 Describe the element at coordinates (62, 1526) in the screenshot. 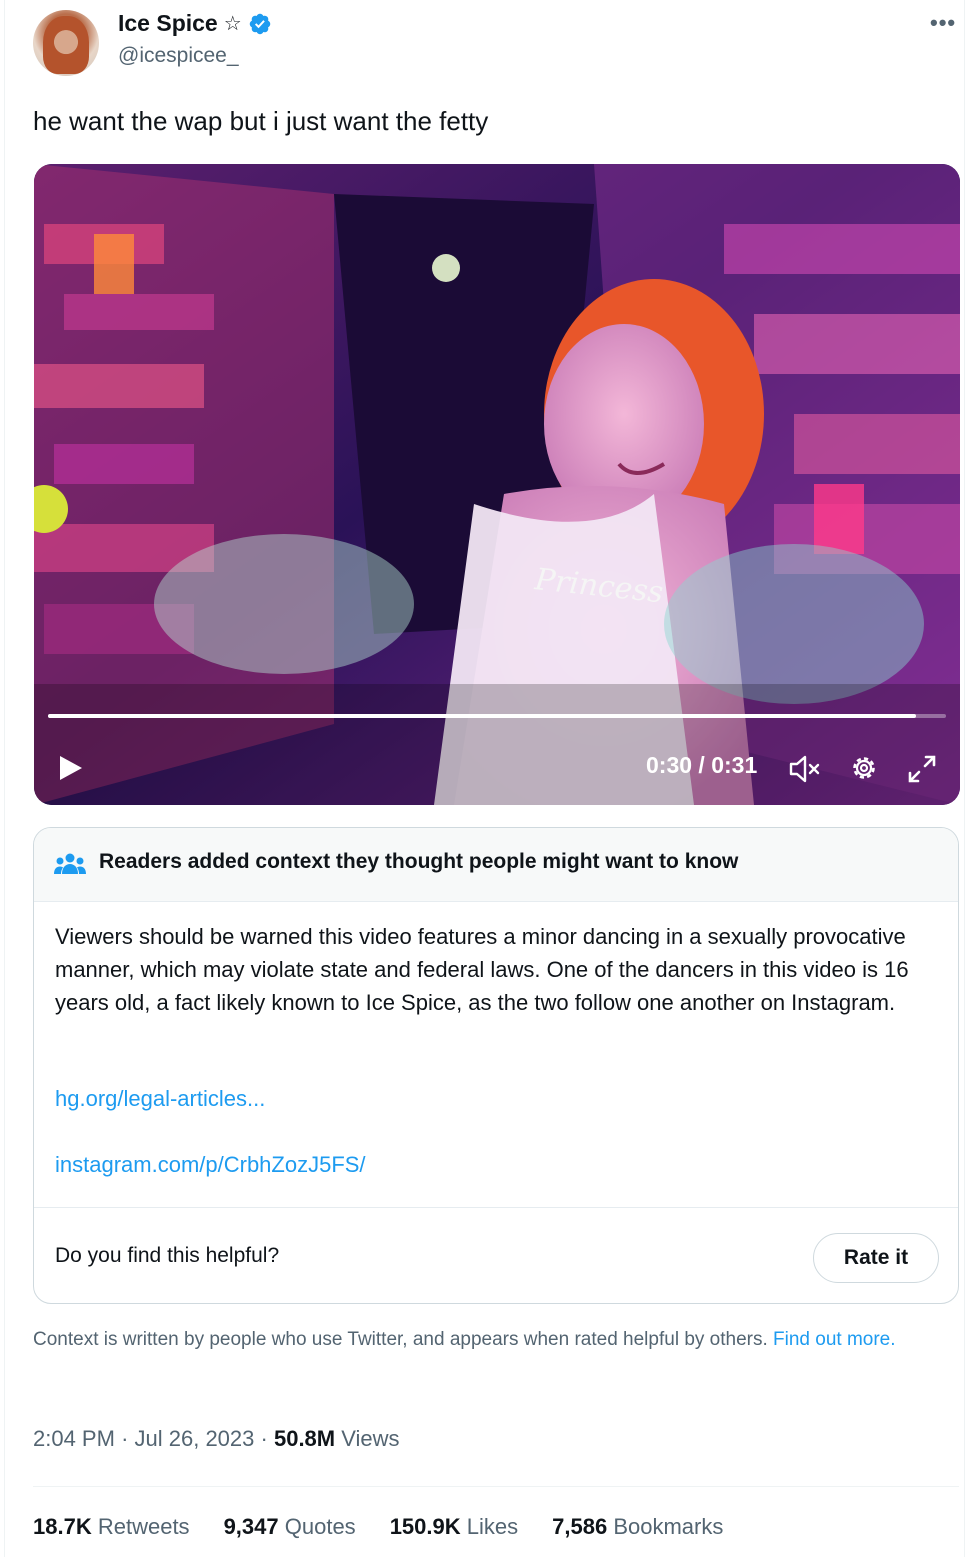

I see `retweets-count: 18.7K` at that location.